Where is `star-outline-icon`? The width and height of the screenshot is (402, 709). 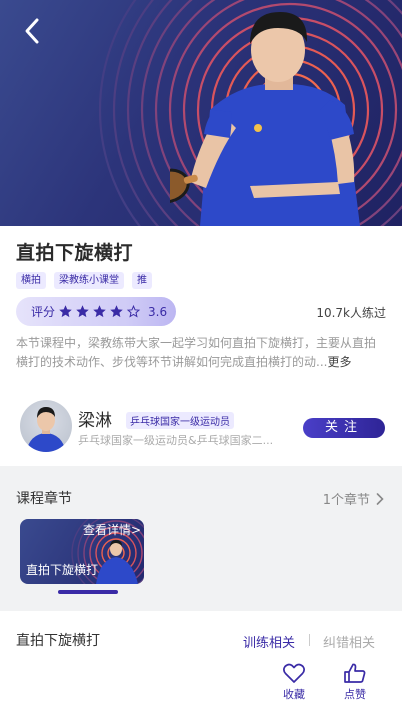
star-outline-icon is located at coordinates (133, 311).